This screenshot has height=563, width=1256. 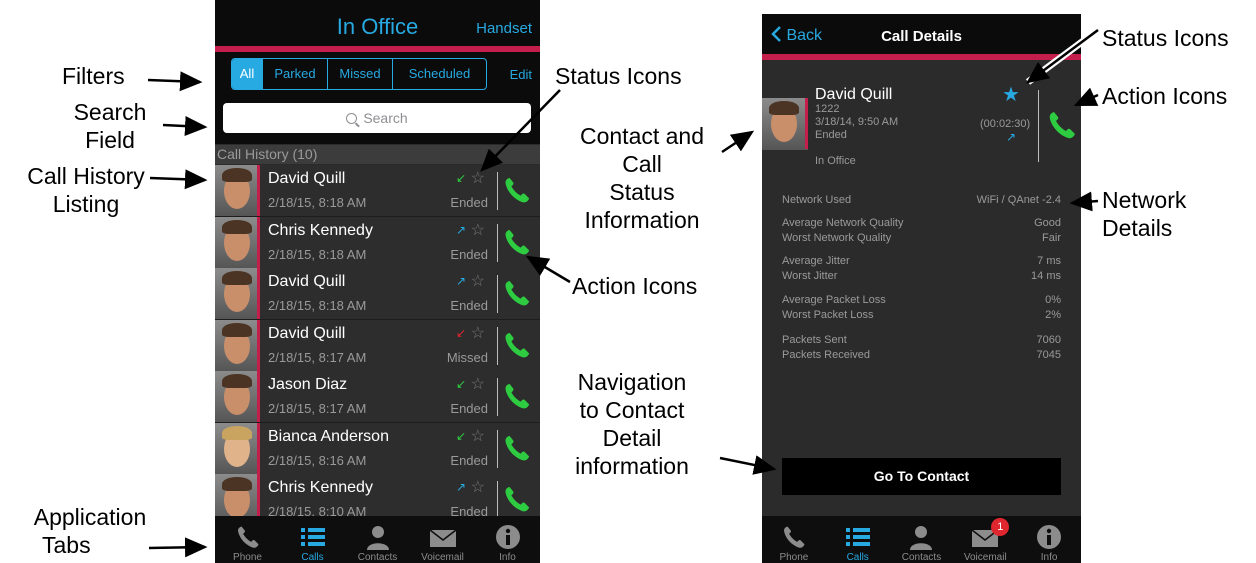 I want to click on contact-name: Jason Diaz, so click(x=308, y=384).